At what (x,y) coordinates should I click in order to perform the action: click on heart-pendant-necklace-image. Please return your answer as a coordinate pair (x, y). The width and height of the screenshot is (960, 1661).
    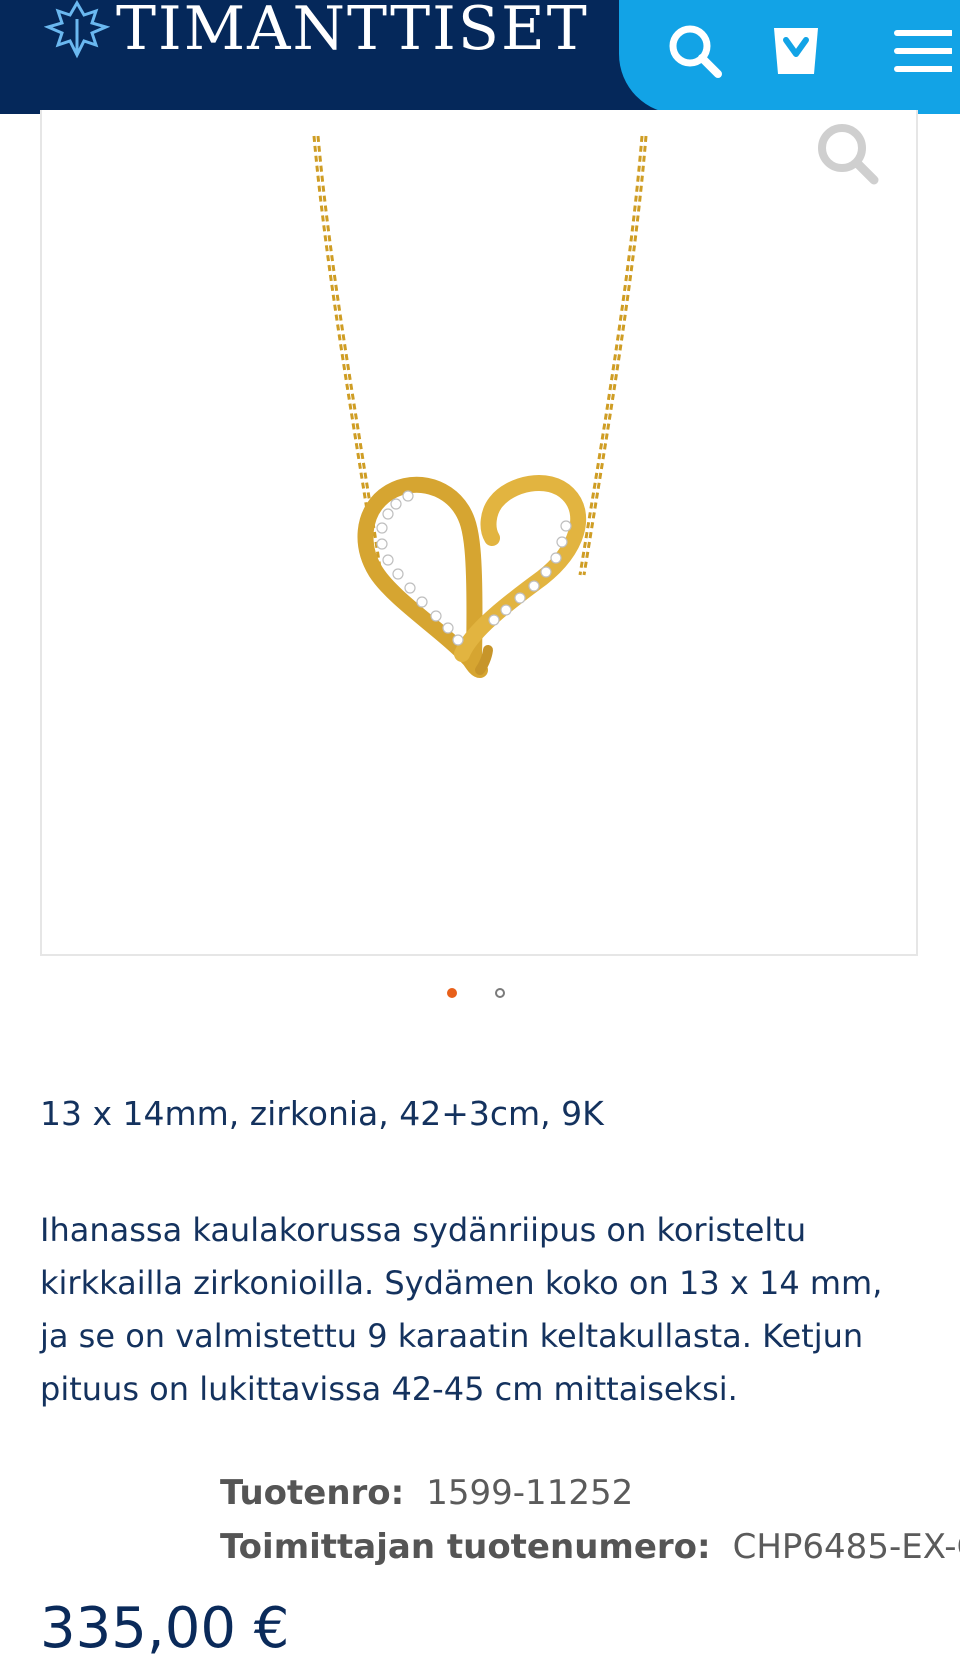
    Looking at the image, I should click on (480, 406).